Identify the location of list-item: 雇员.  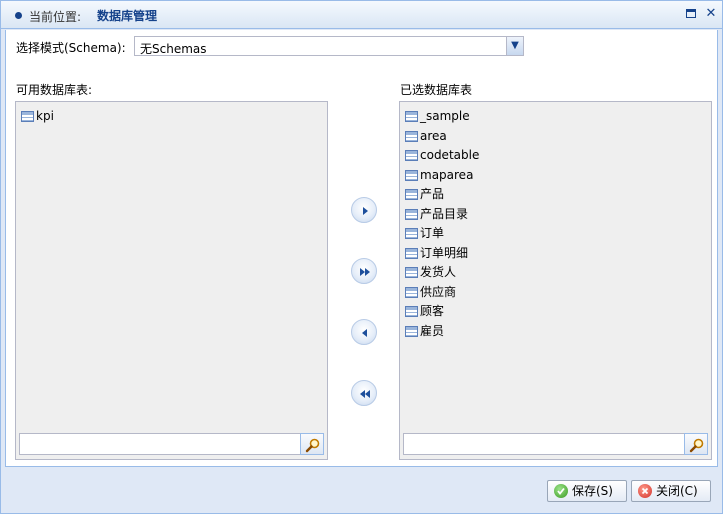
(555, 333).